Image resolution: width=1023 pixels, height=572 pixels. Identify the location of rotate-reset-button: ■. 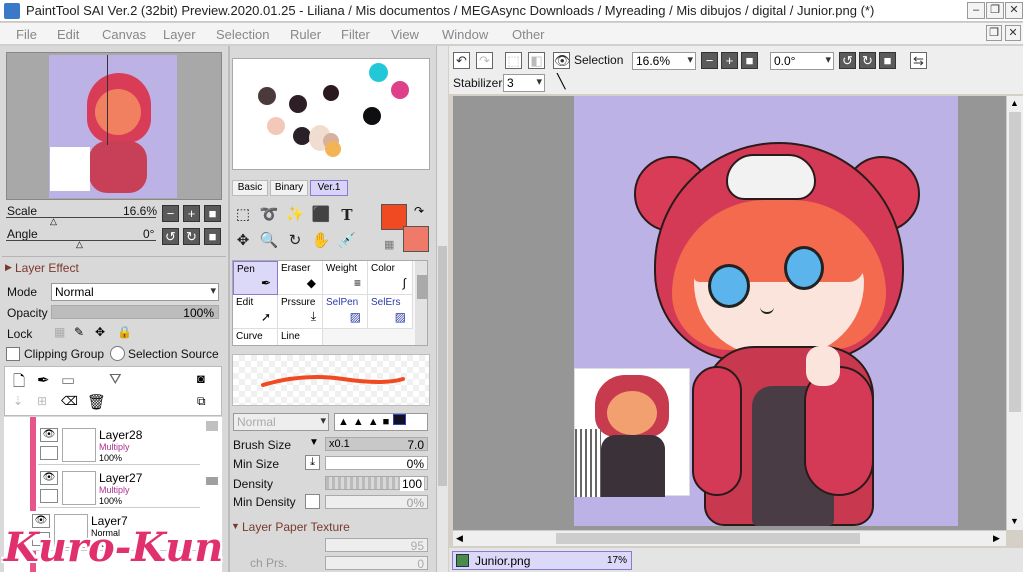
(212, 236).